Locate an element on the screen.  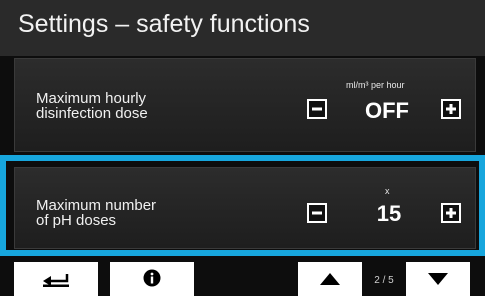
info-icon is located at coordinates (152, 278).